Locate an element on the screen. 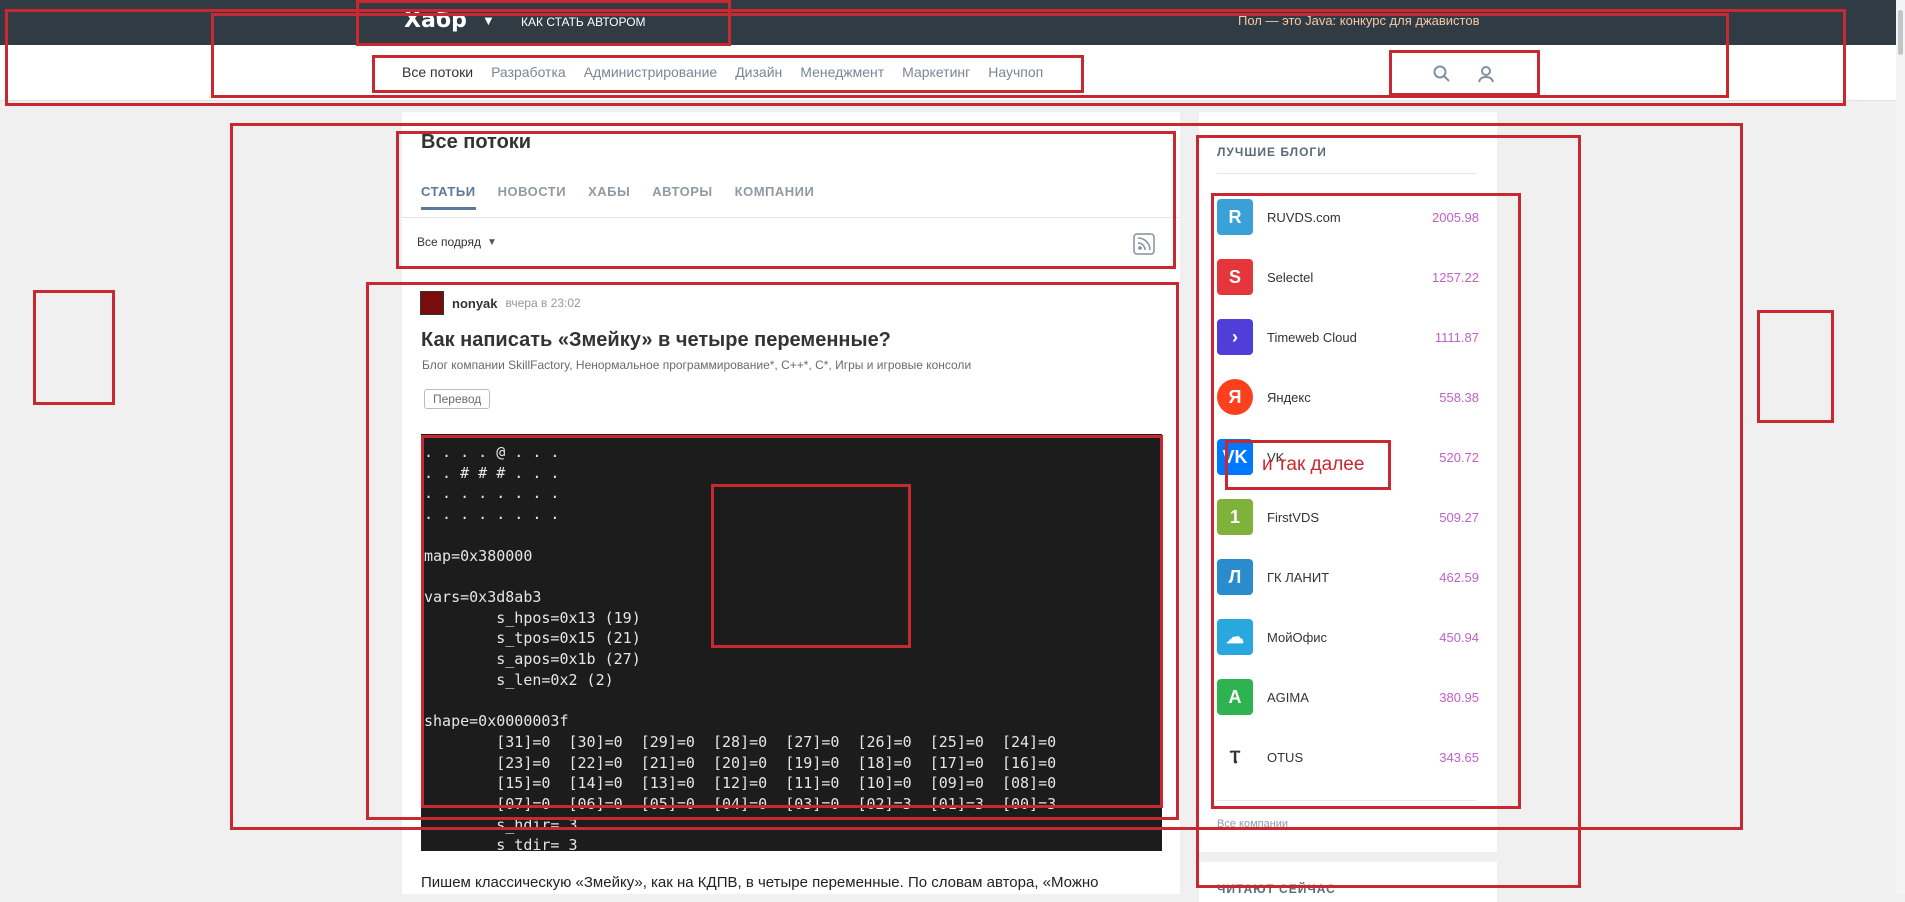 Image resolution: width=1905 pixels, height=902 pixels. annotation-text: и так далее is located at coordinates (1313, 464).